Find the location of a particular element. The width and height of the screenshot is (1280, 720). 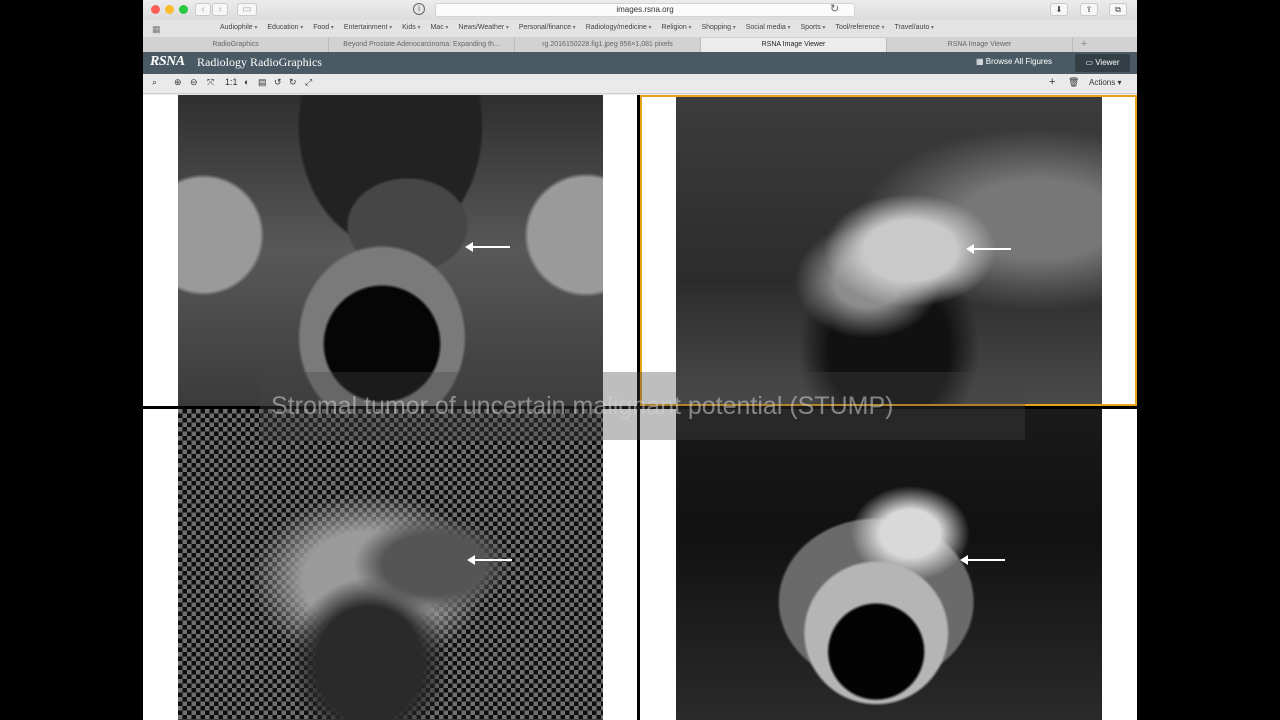

rsna-logo: RSNA is located at coordinates (167, 62).